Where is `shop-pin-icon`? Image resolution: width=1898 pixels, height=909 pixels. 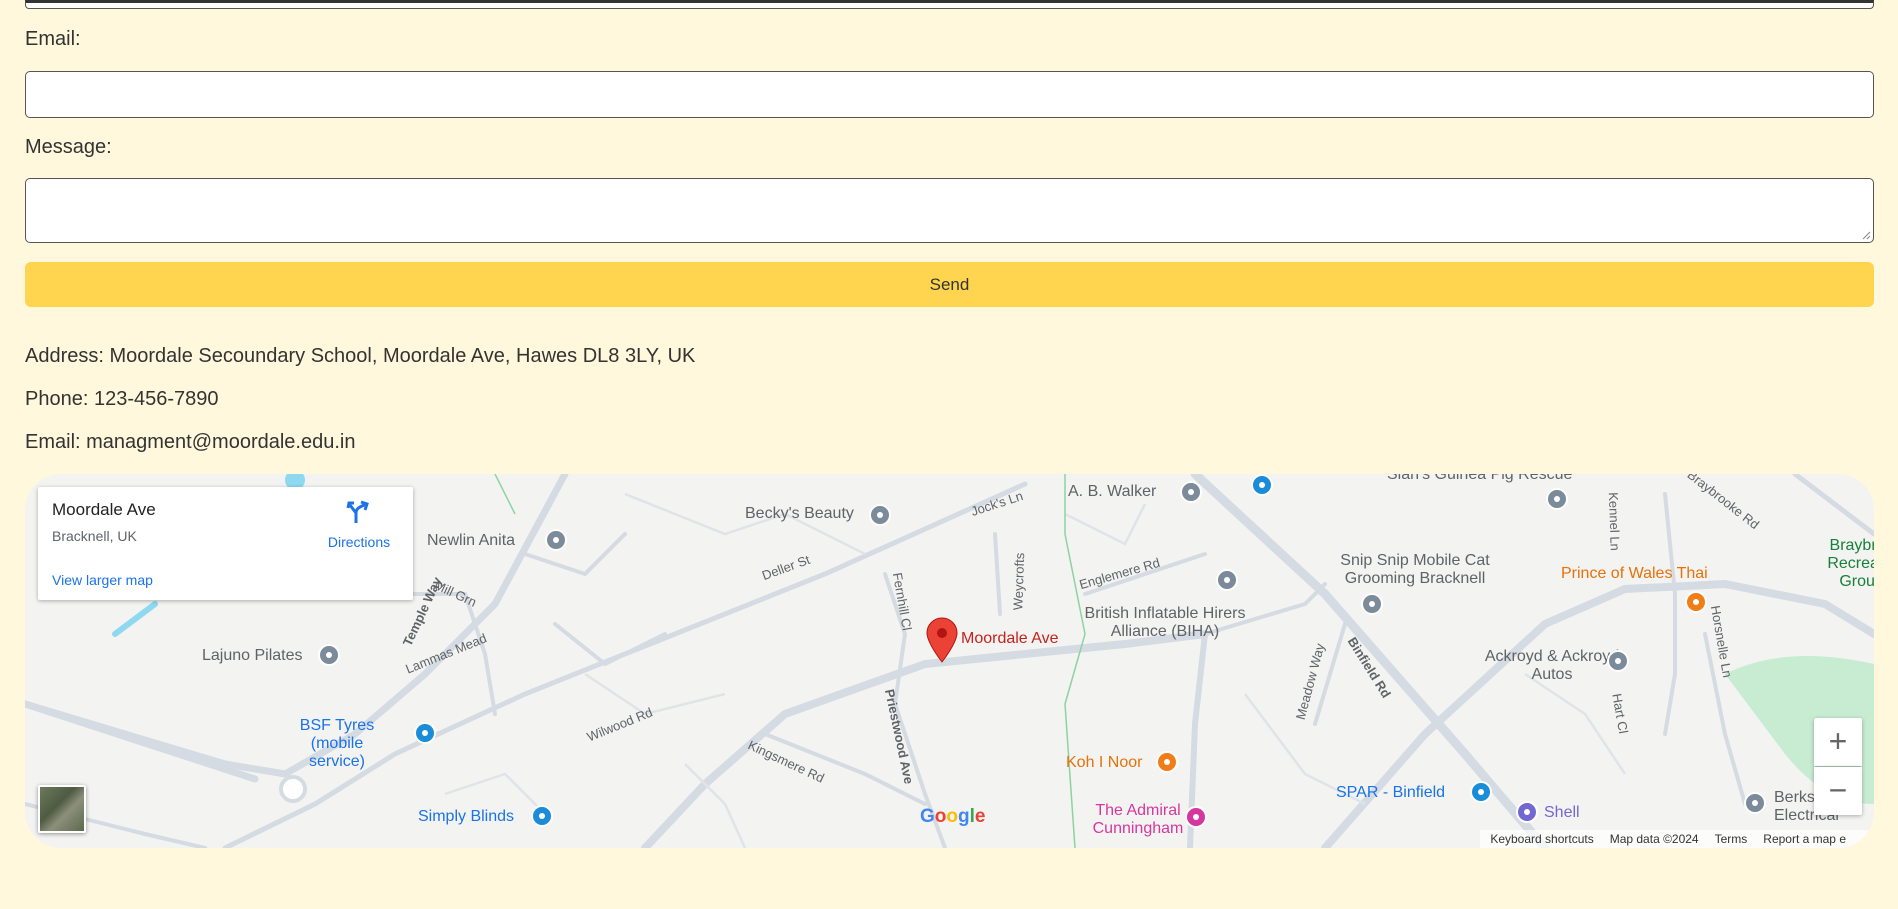
shop-pin-icon is located at coordinates (1481, 792).